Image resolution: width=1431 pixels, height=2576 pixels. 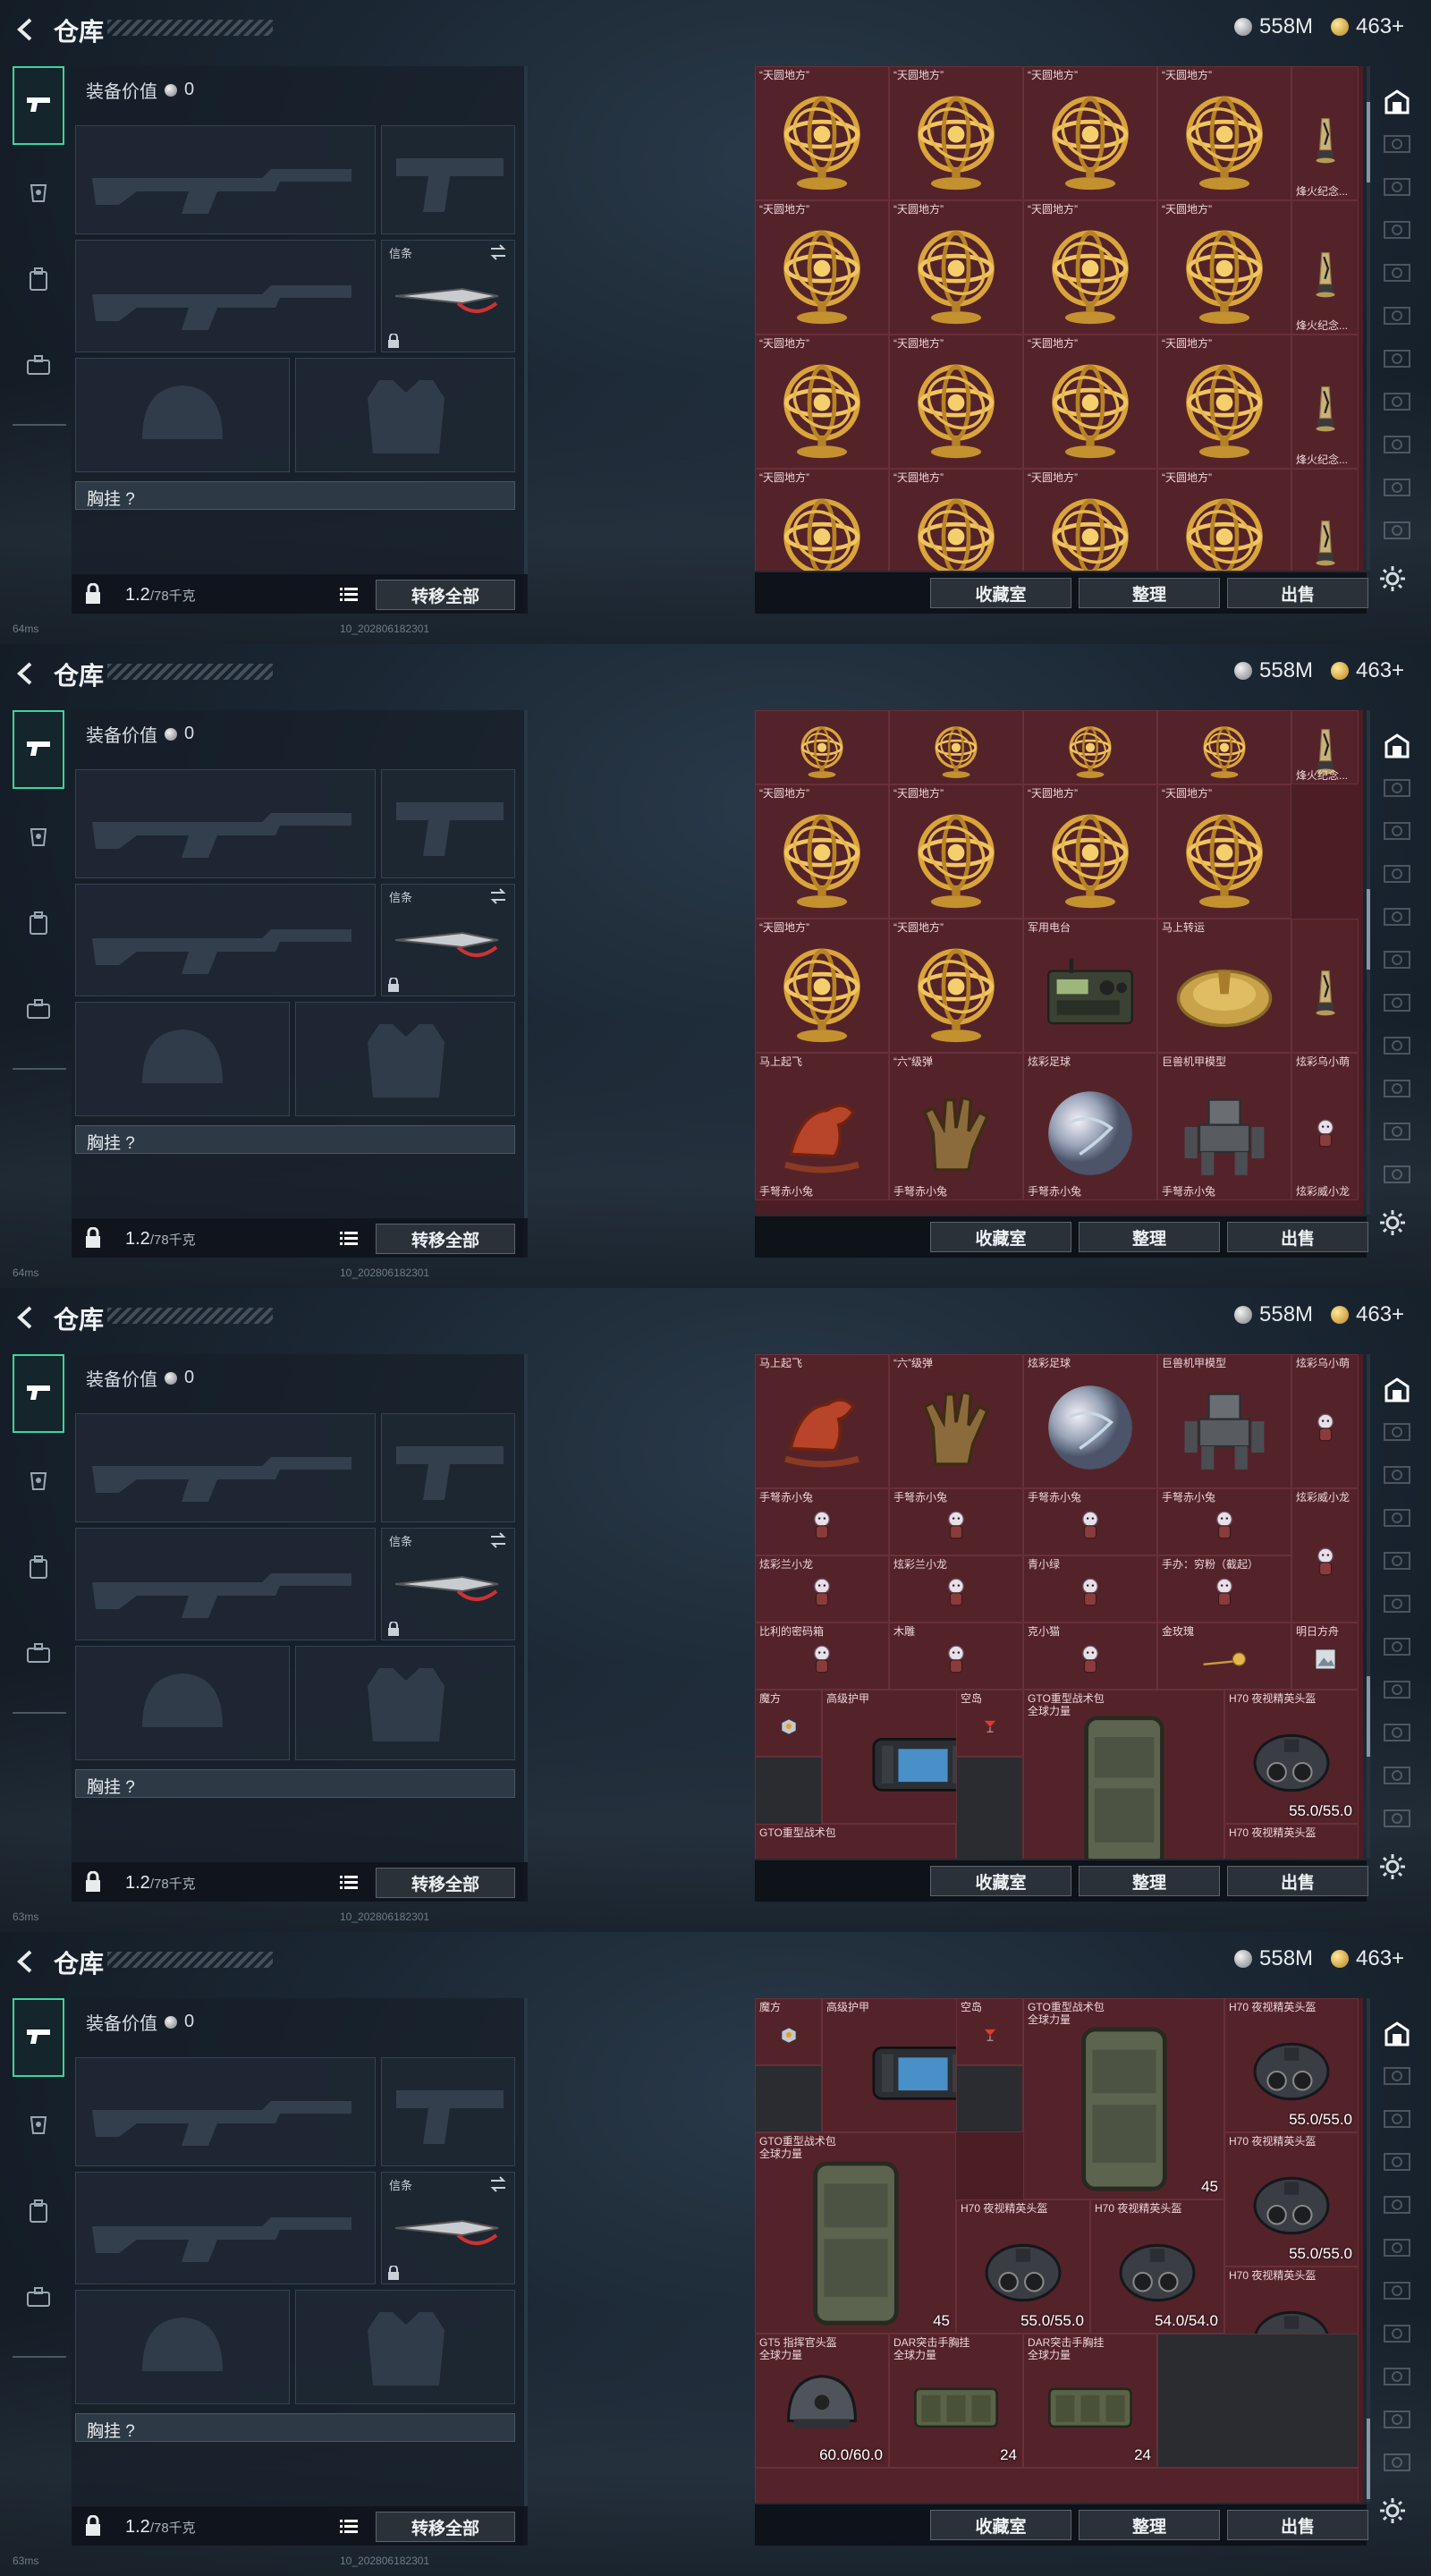 I want to click on item-slot: GT5 指挥官头盔 全球力量 60.0/60.0, so click(x=822, y=2401).